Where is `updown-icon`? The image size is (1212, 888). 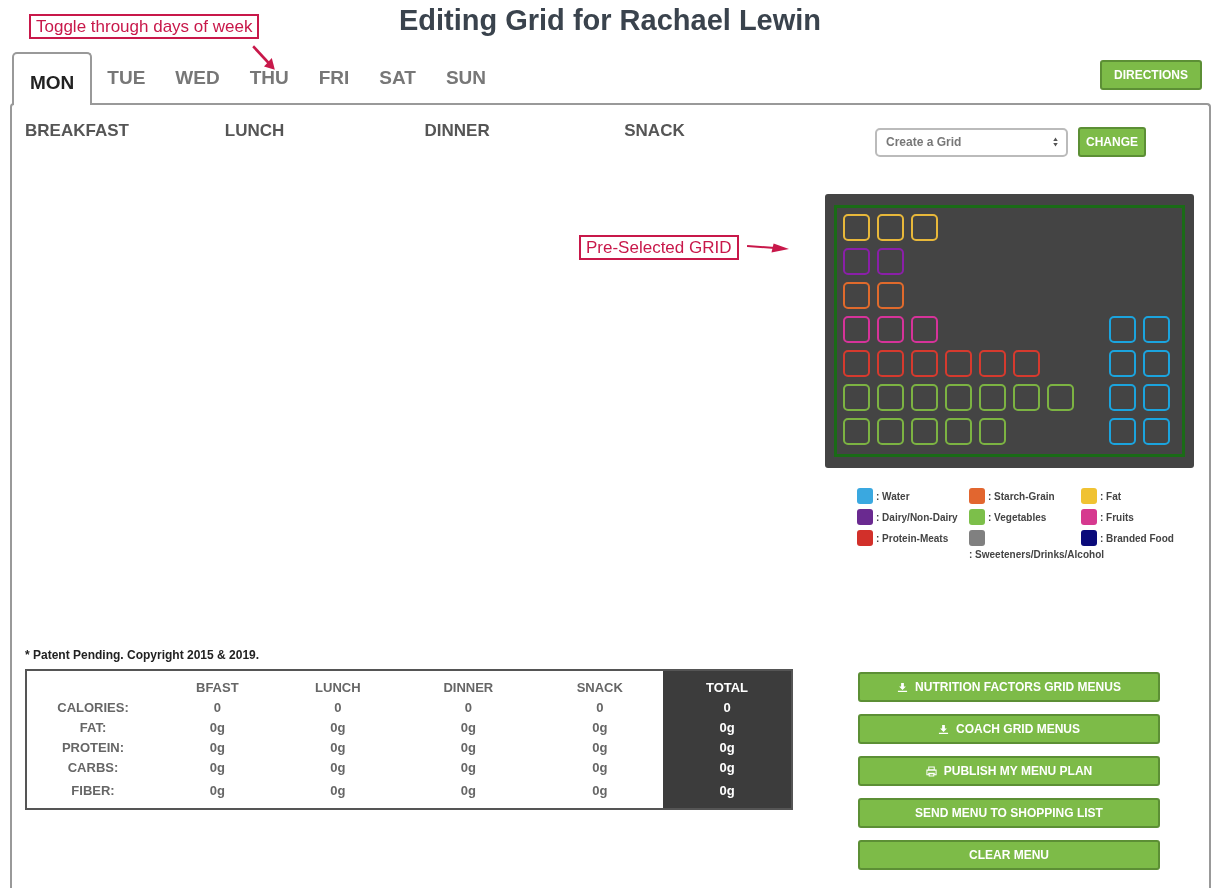 updown-icon is located at coordinates (1055, 142).